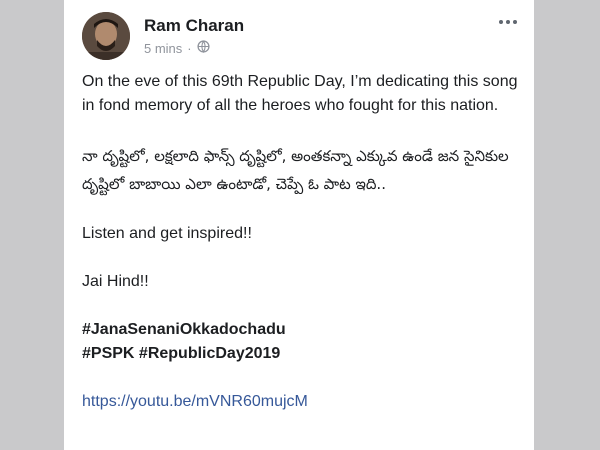  What do you see at coordinates (508, 22) in the screenshot?
I see `more-options-icon` at bounding box center [508, 22].